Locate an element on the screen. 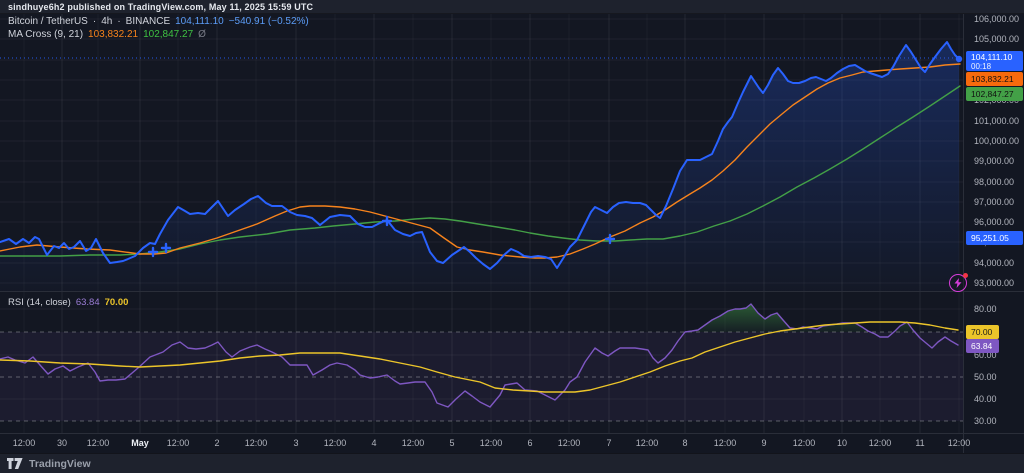 This screenshot has height=473, width=1024. hidden-values-icon: Ø is located at coordinates (202, 34).